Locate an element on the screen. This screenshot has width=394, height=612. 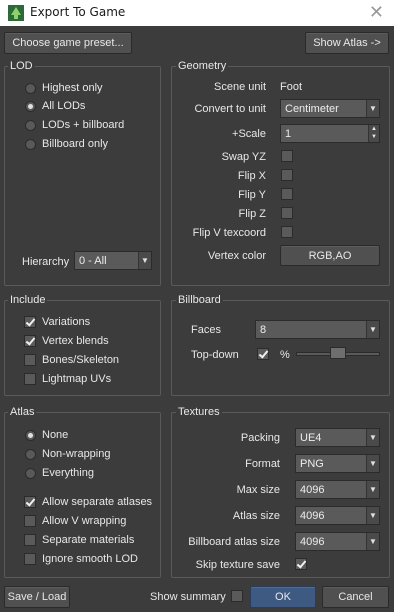
allow-v-wrapping-checkbox: Allow V wrapping is located at coordinates (75, 521).